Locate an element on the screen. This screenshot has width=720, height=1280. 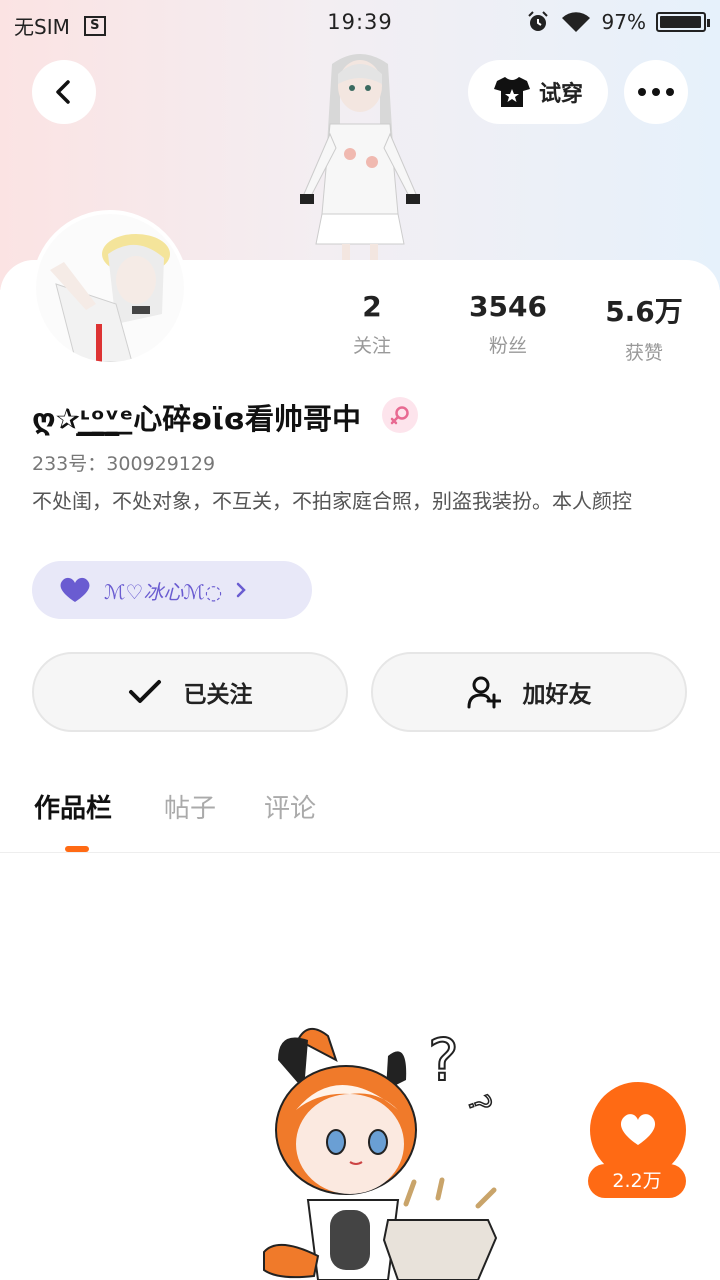
following-button-label: 已关注 is located at coordinates (218, 695).